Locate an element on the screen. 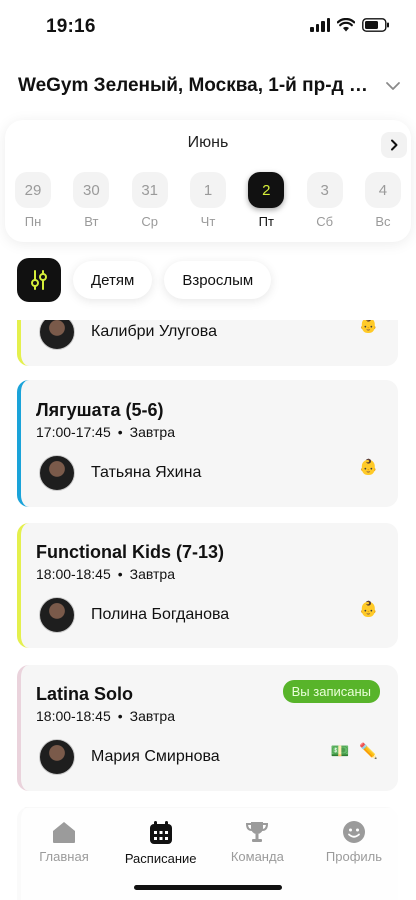 This screenshot has width=416, height=900. day-item: 1 Чт is located at coordinates (207, 200).